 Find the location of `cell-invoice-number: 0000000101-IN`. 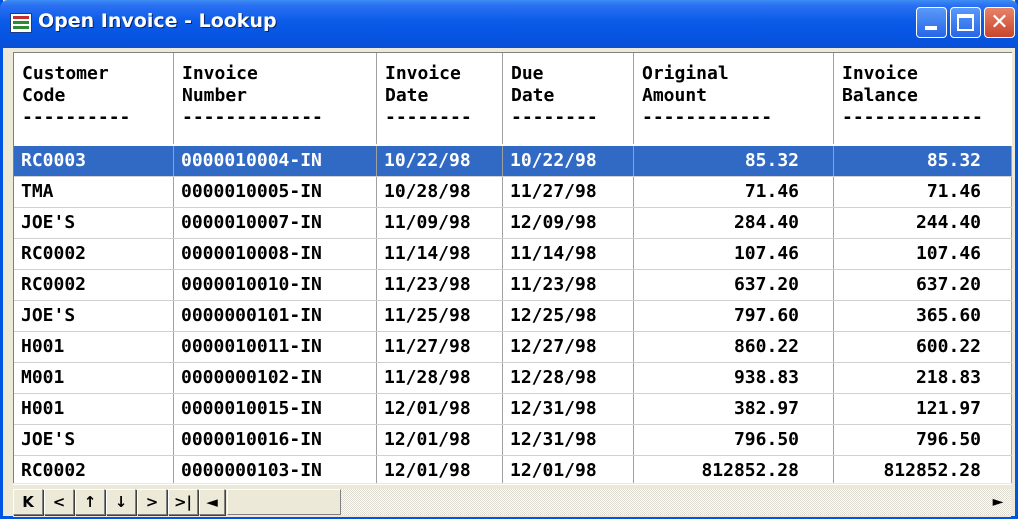

cell-invoice-number: 0000000101-IN is located at coordinates (275, 316).